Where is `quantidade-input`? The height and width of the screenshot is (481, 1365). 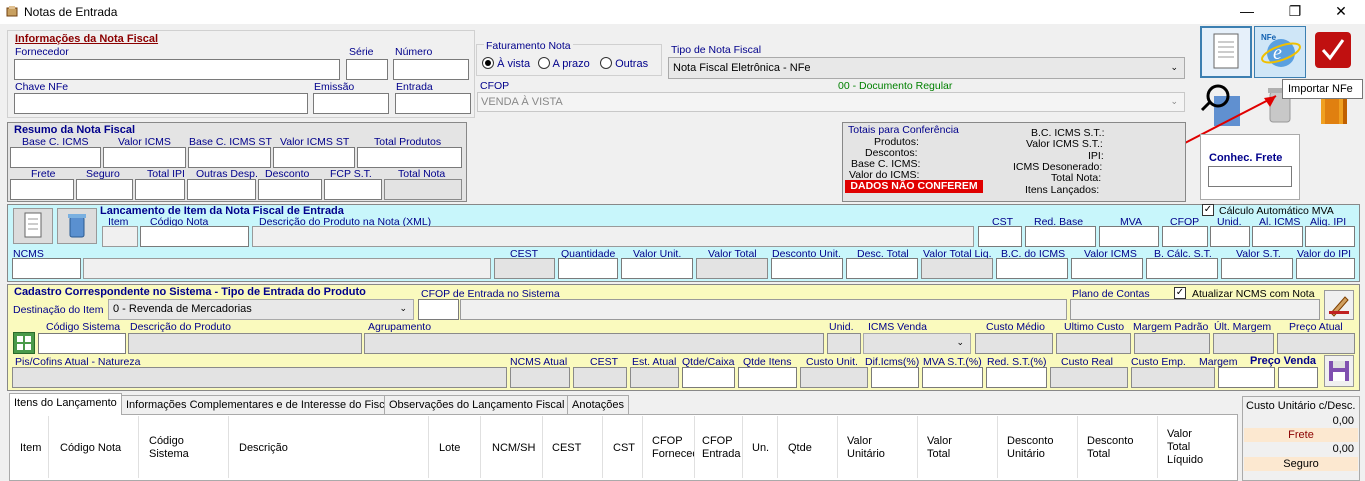
quantidade-input is located at coordinates (588, 268).